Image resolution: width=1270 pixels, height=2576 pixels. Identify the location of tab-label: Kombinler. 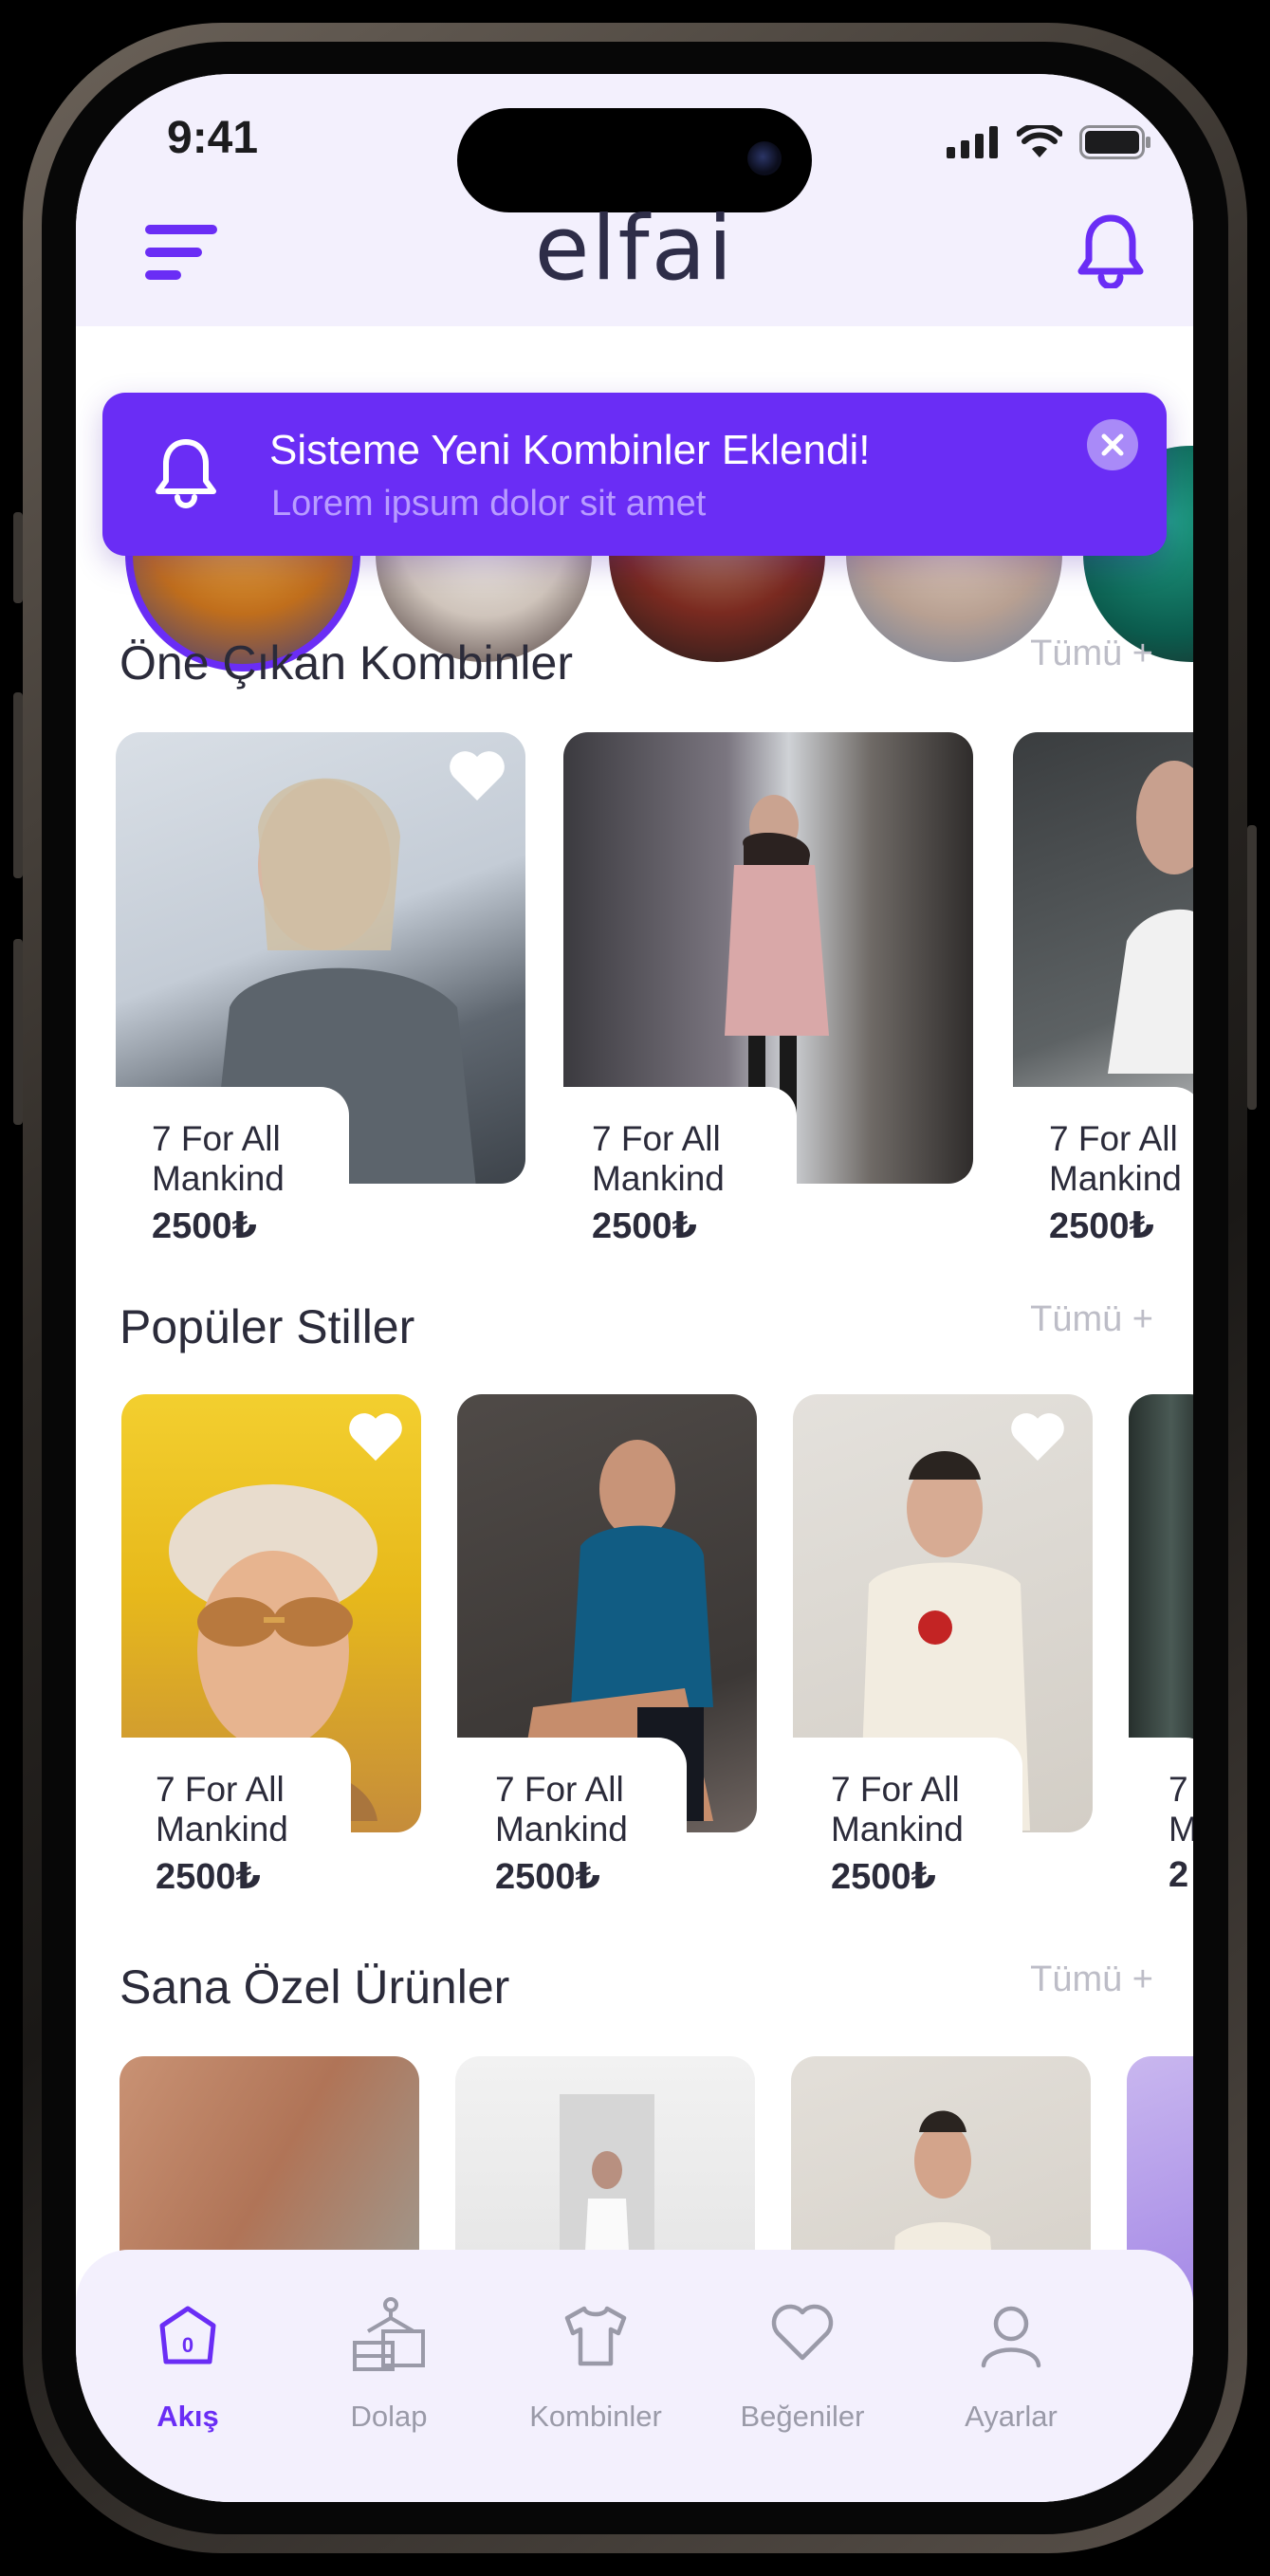
(595, 2416).